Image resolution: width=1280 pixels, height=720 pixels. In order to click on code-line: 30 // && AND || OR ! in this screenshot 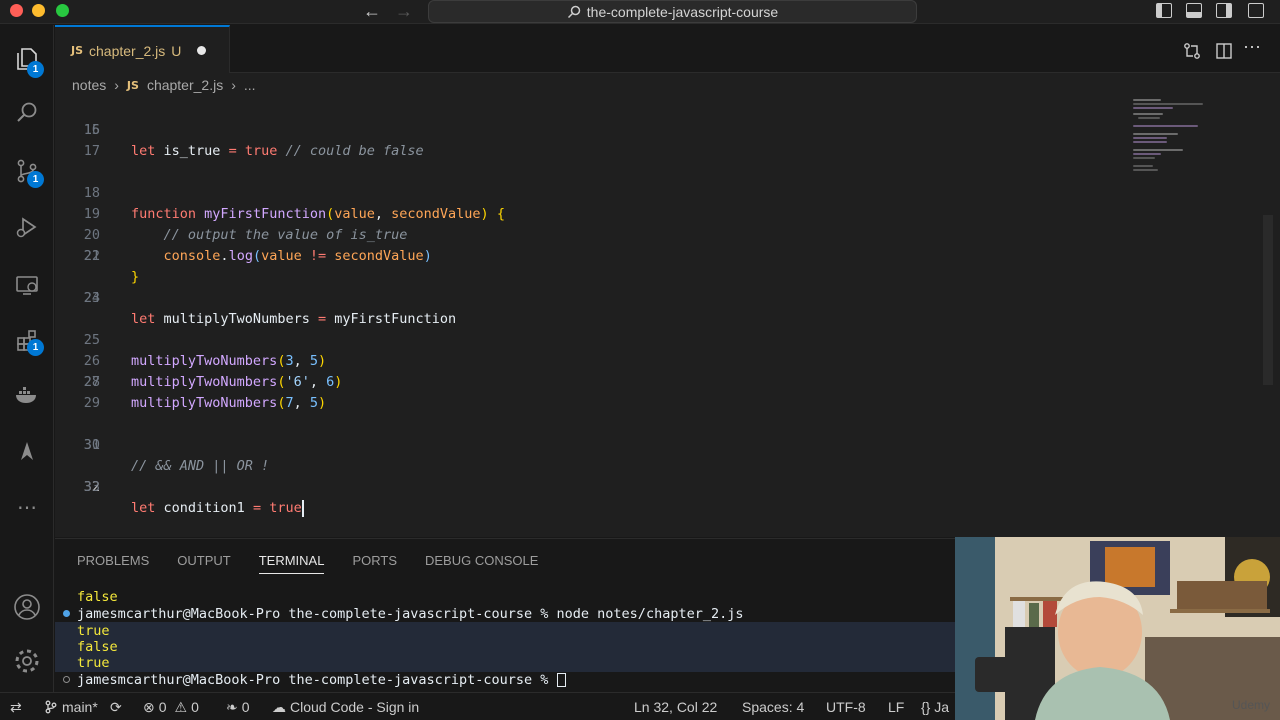, I will do `click(585, 444)`.